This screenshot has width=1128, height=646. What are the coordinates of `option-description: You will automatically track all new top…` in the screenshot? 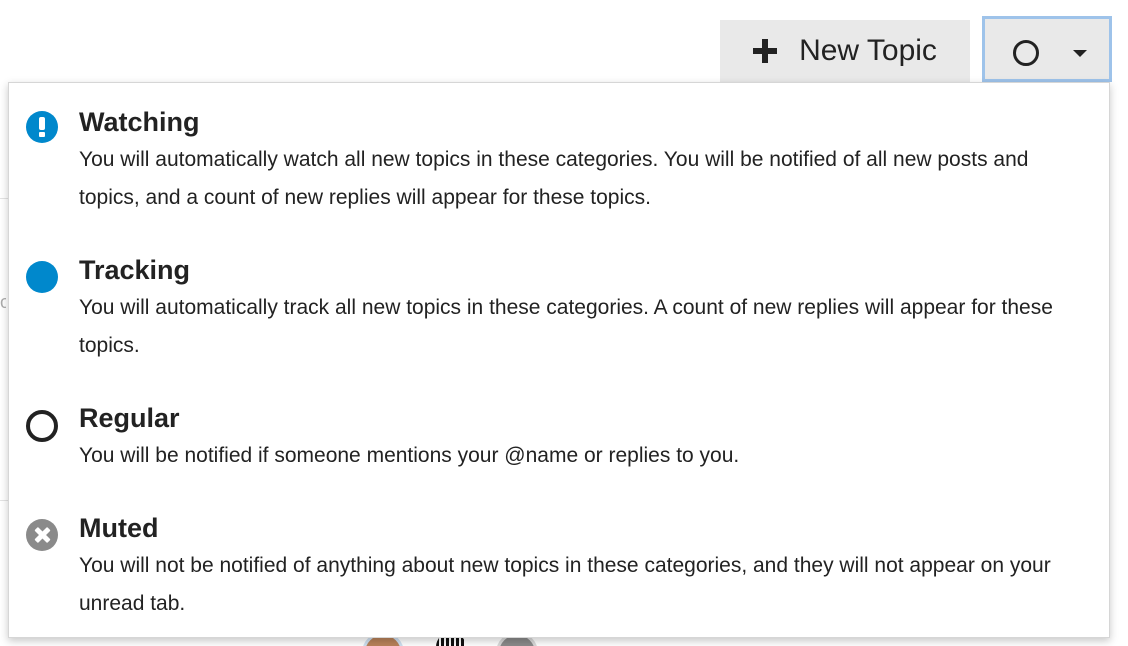 It's located at (566, 326).